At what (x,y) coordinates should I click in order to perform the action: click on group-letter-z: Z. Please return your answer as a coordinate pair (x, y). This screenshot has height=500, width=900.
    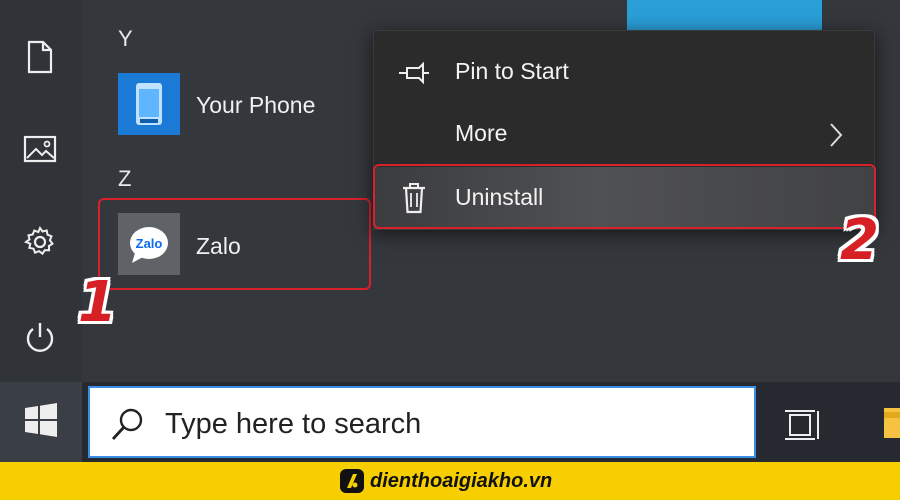
    Looking at the image, I should click on (124, 179).